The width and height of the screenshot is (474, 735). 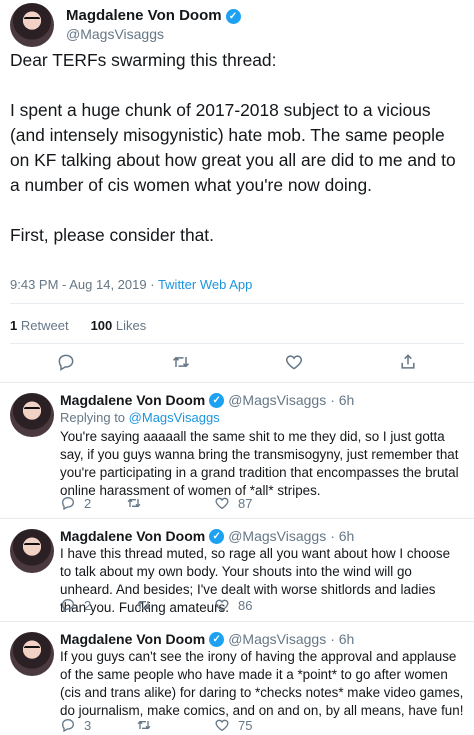 What do you see at coordinates (260, 505) in the screenshot?
I see `reply-actions: 2 87` at bounding box center [260, 505].